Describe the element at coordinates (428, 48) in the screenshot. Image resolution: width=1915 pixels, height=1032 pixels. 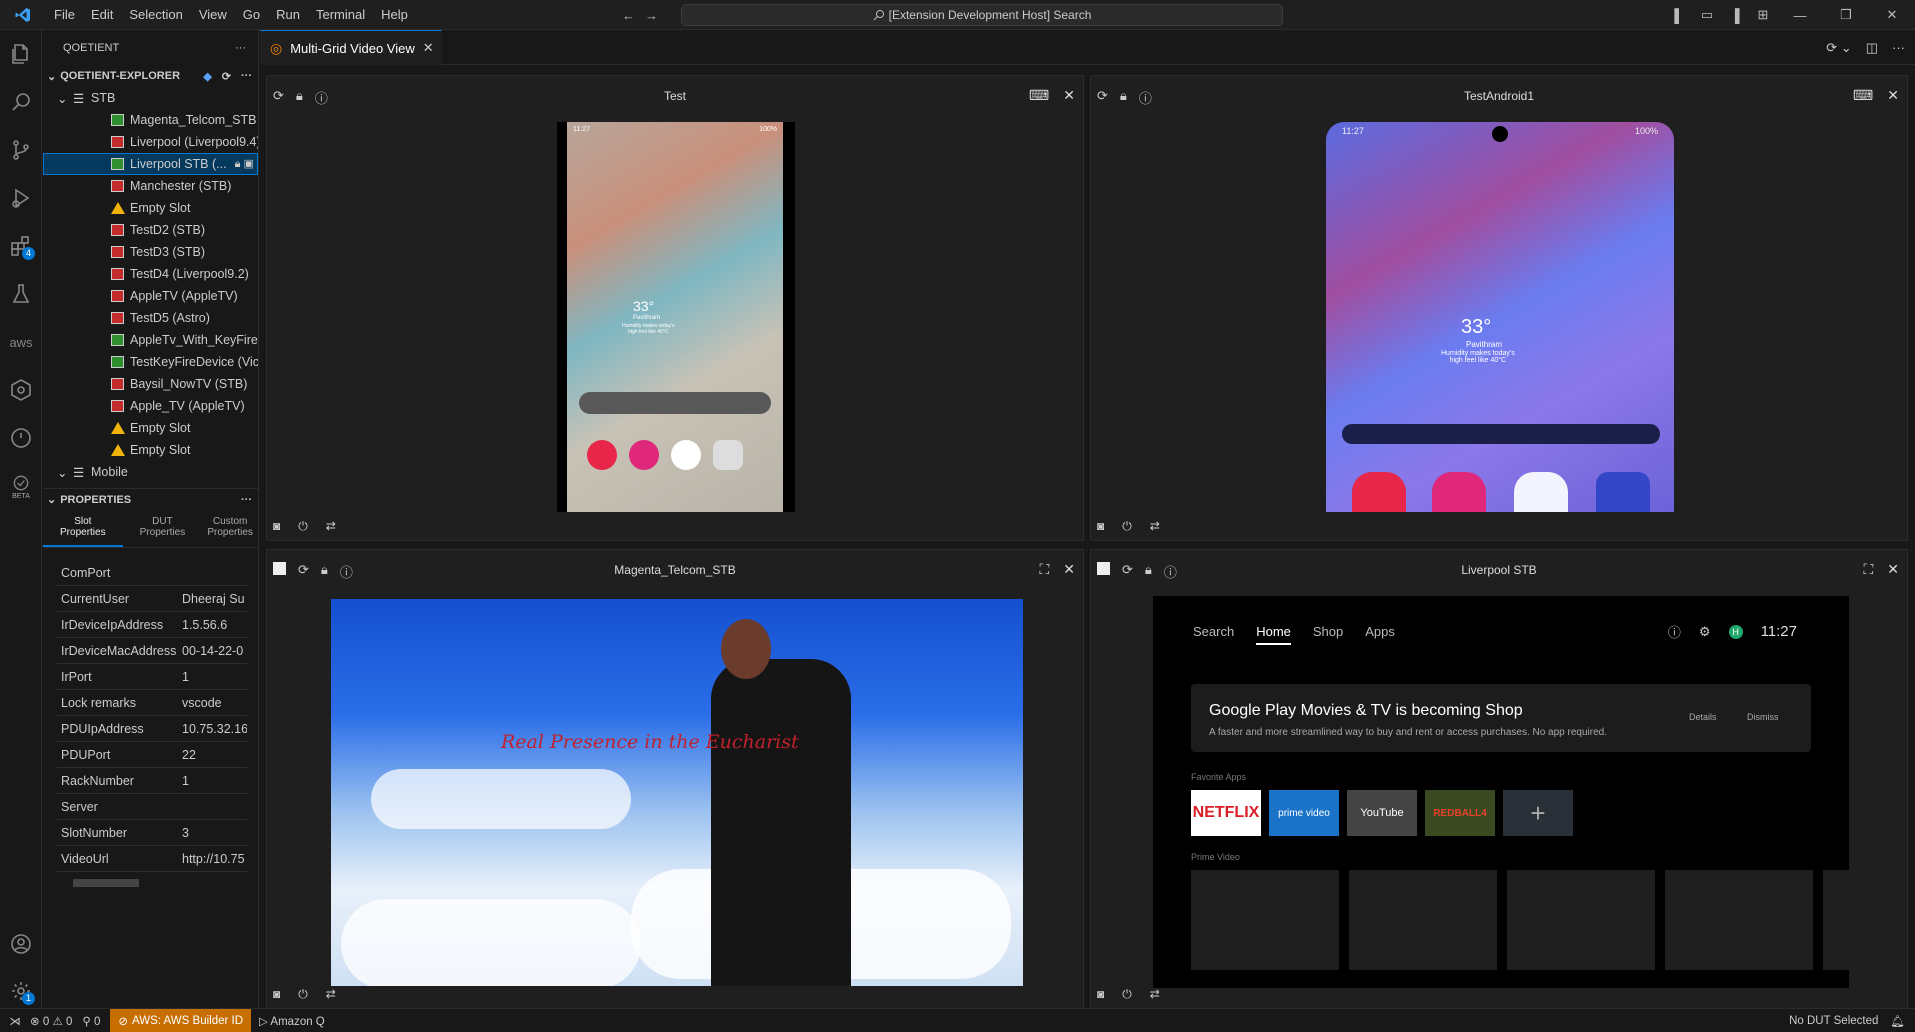
I see `close-tab-icon: ✕` at that location.